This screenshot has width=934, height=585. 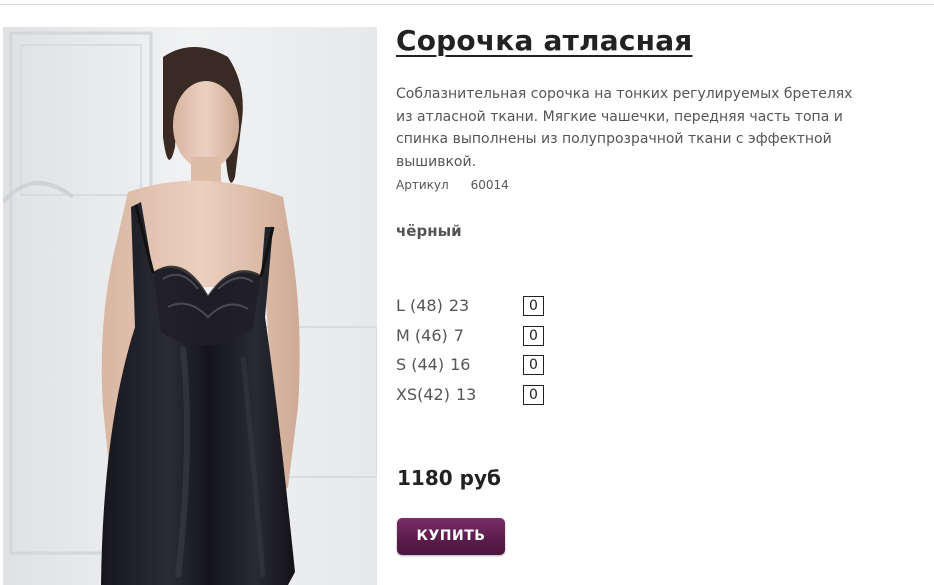 I want to click on size-row-xs: XS(42) 13 0, so click(x=476, y=398).